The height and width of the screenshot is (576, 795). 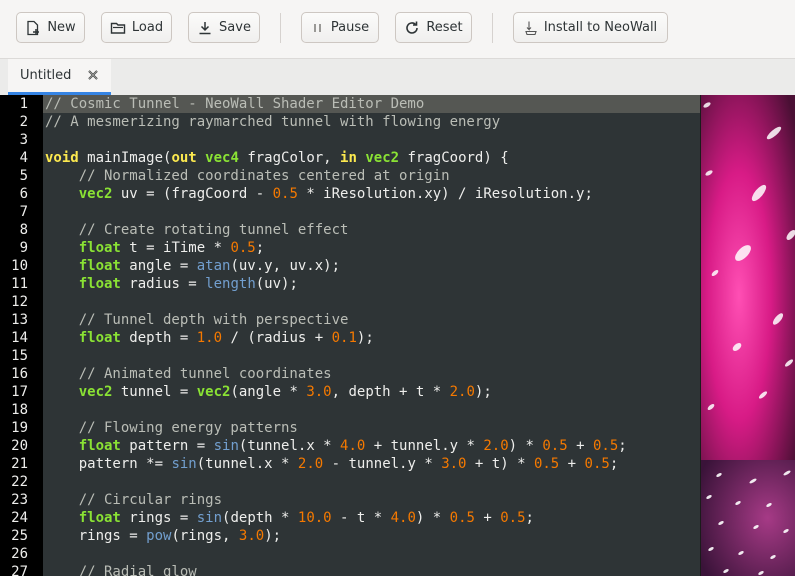 What do you see at coordinates (154, 248) in the screenshot?
I see `code-line: float t = iTime * 0.5;` at bounding box center [154, 248].